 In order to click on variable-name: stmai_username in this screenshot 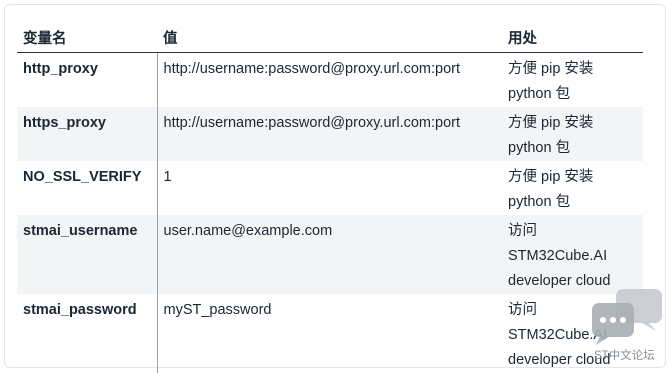, I will do `click(87, 254)`.